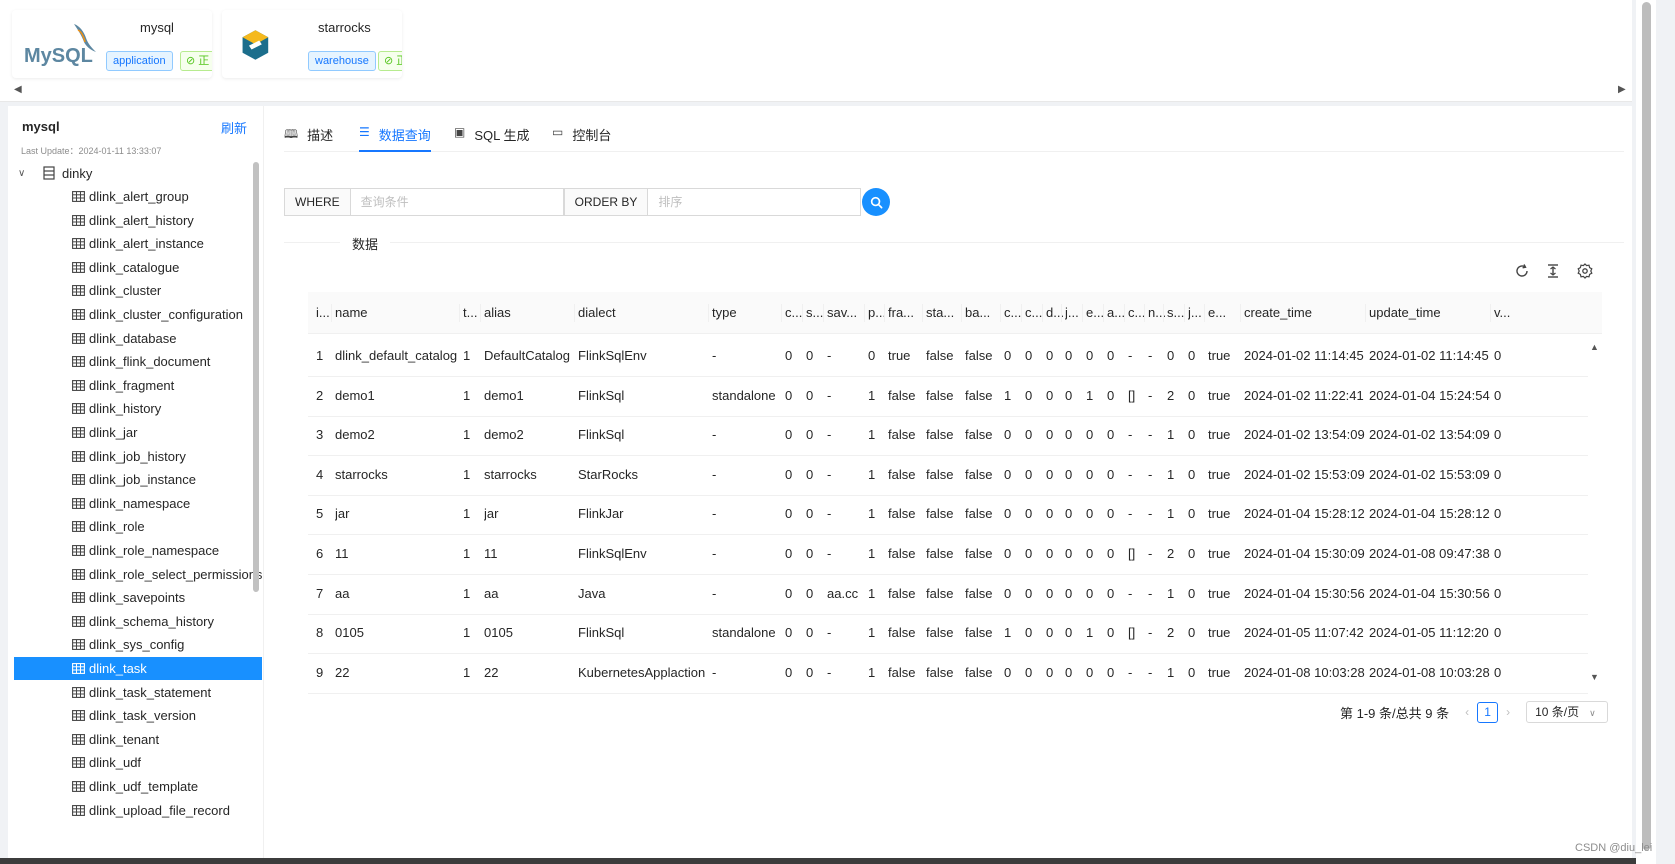 This screenshot has width=1675, height=864. Describe the element at coordinates (112, 44) in the screenshot. I see `datasource-card-mysql: MySQL mysql application ⊘ 正` at that location.